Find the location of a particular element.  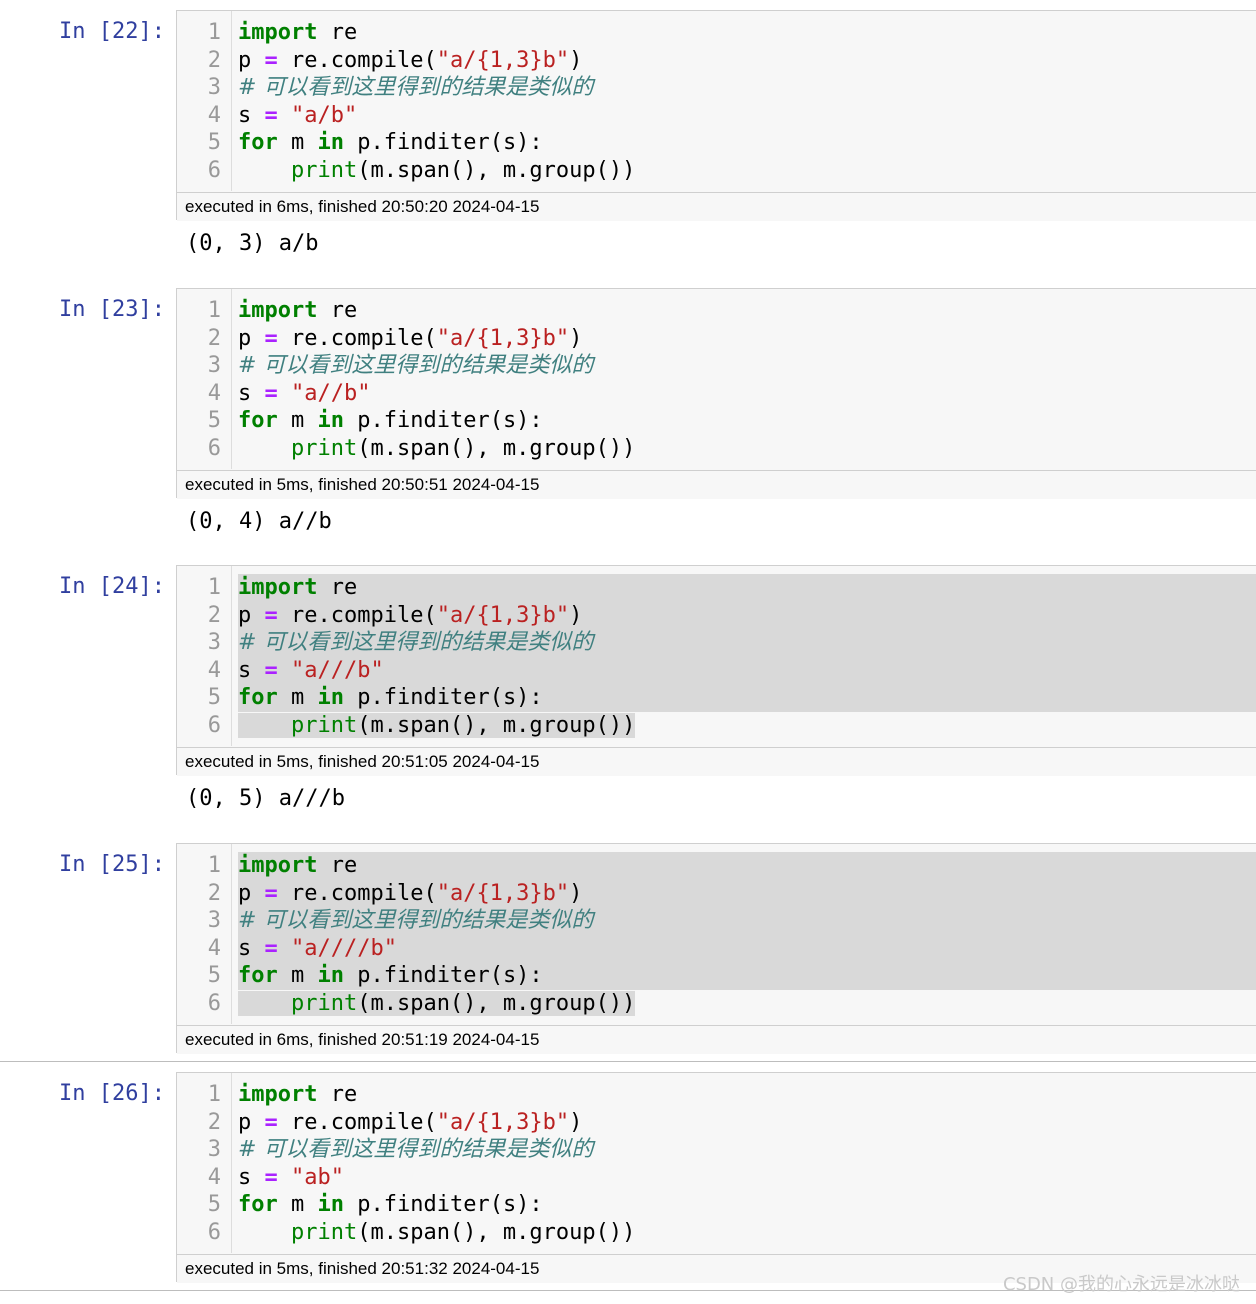

code-line: import re is located at coordinates (747, 1095).